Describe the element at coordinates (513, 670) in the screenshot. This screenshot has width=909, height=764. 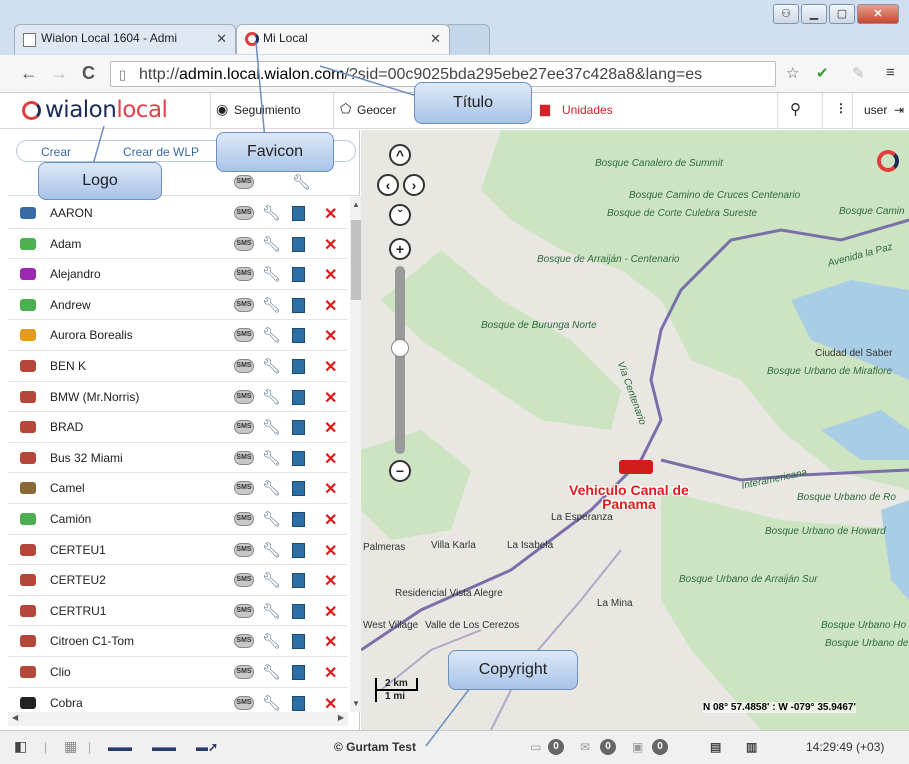
I see `callout-copyright: Copyright` at that location.